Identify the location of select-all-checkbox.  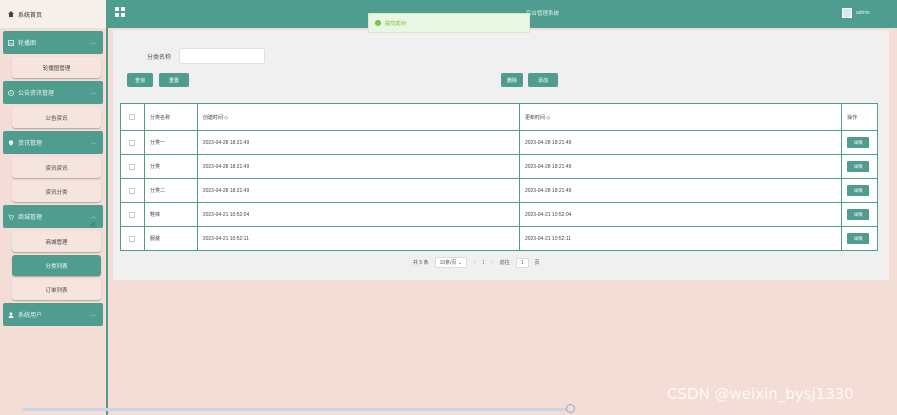
(132, 117).